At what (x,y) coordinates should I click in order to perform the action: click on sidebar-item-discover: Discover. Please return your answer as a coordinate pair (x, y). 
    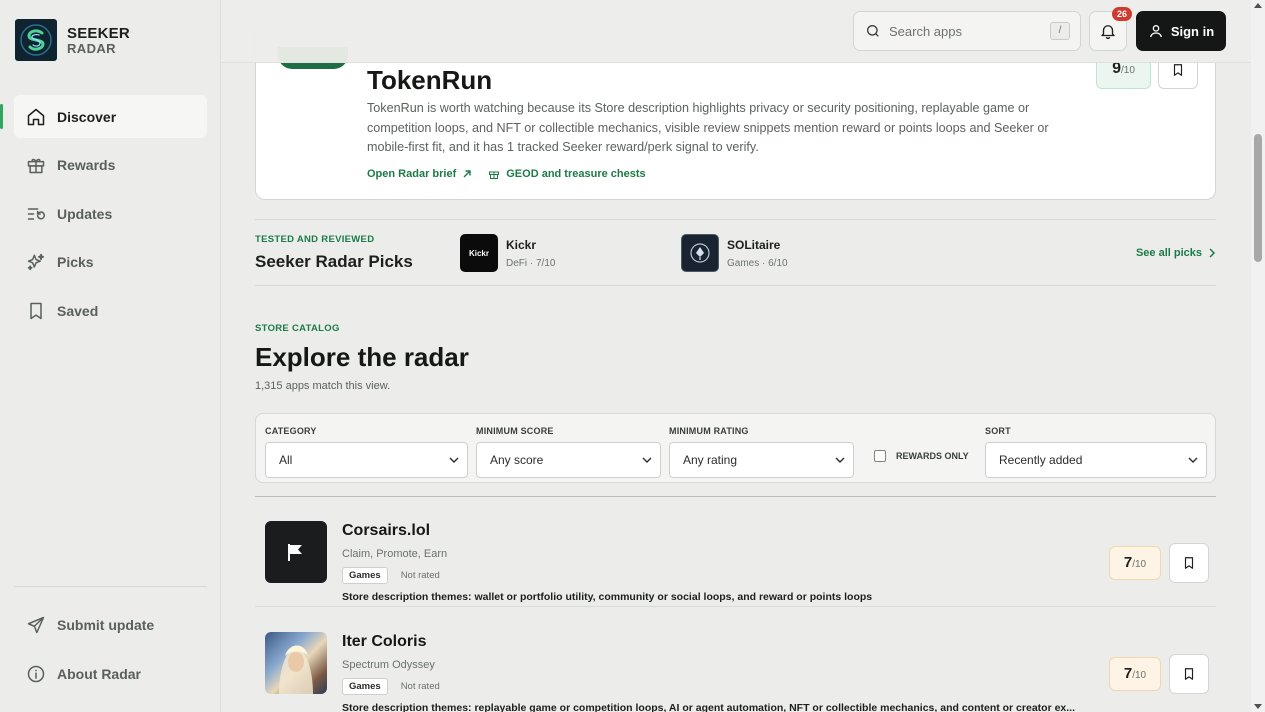
    Looking at the image, I should click on (103, 116).